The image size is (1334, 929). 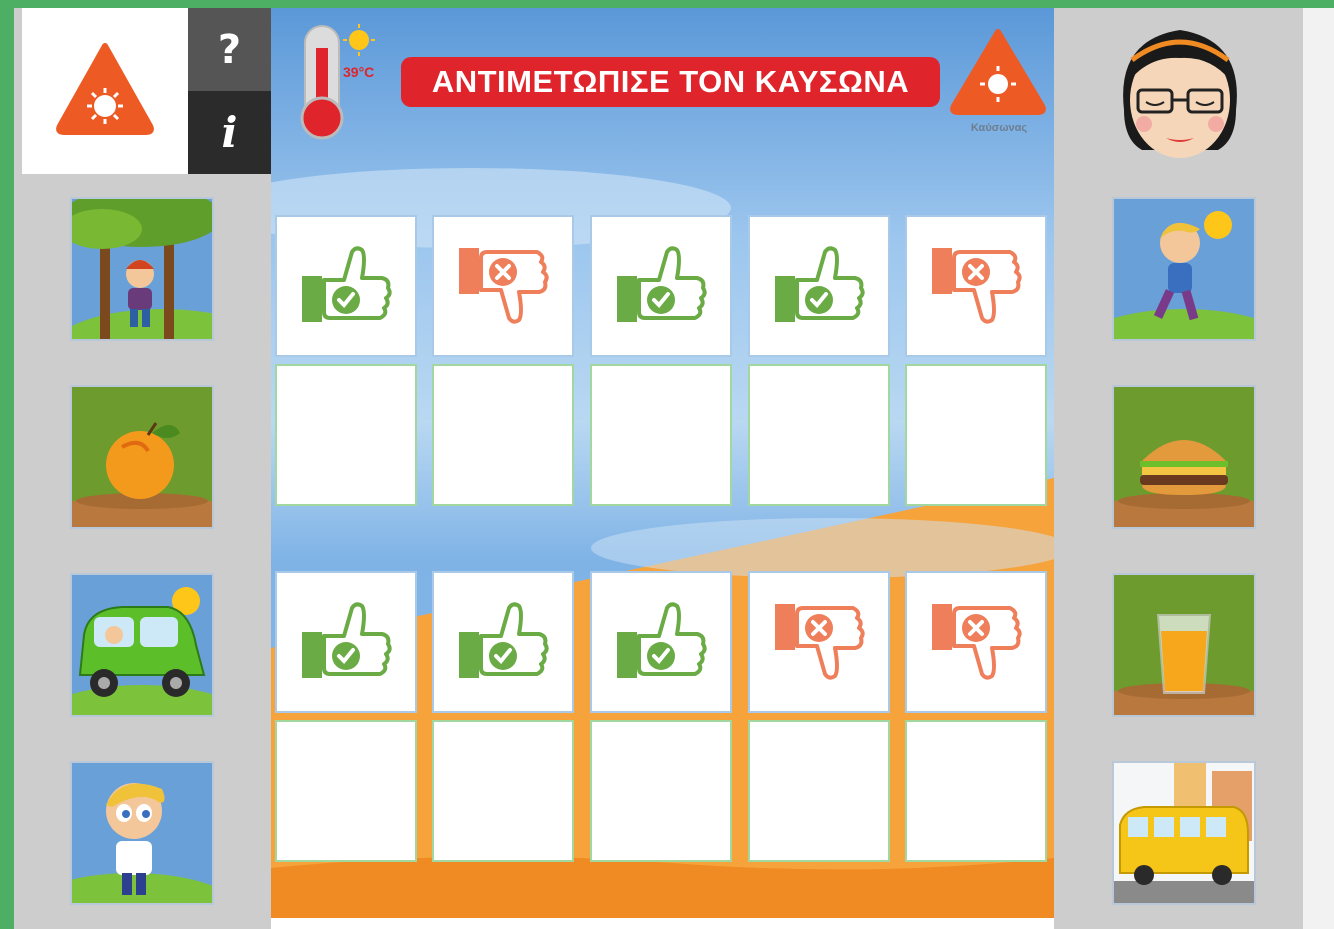 I want to click on thermometer-icon, so click(x=337, y=82).